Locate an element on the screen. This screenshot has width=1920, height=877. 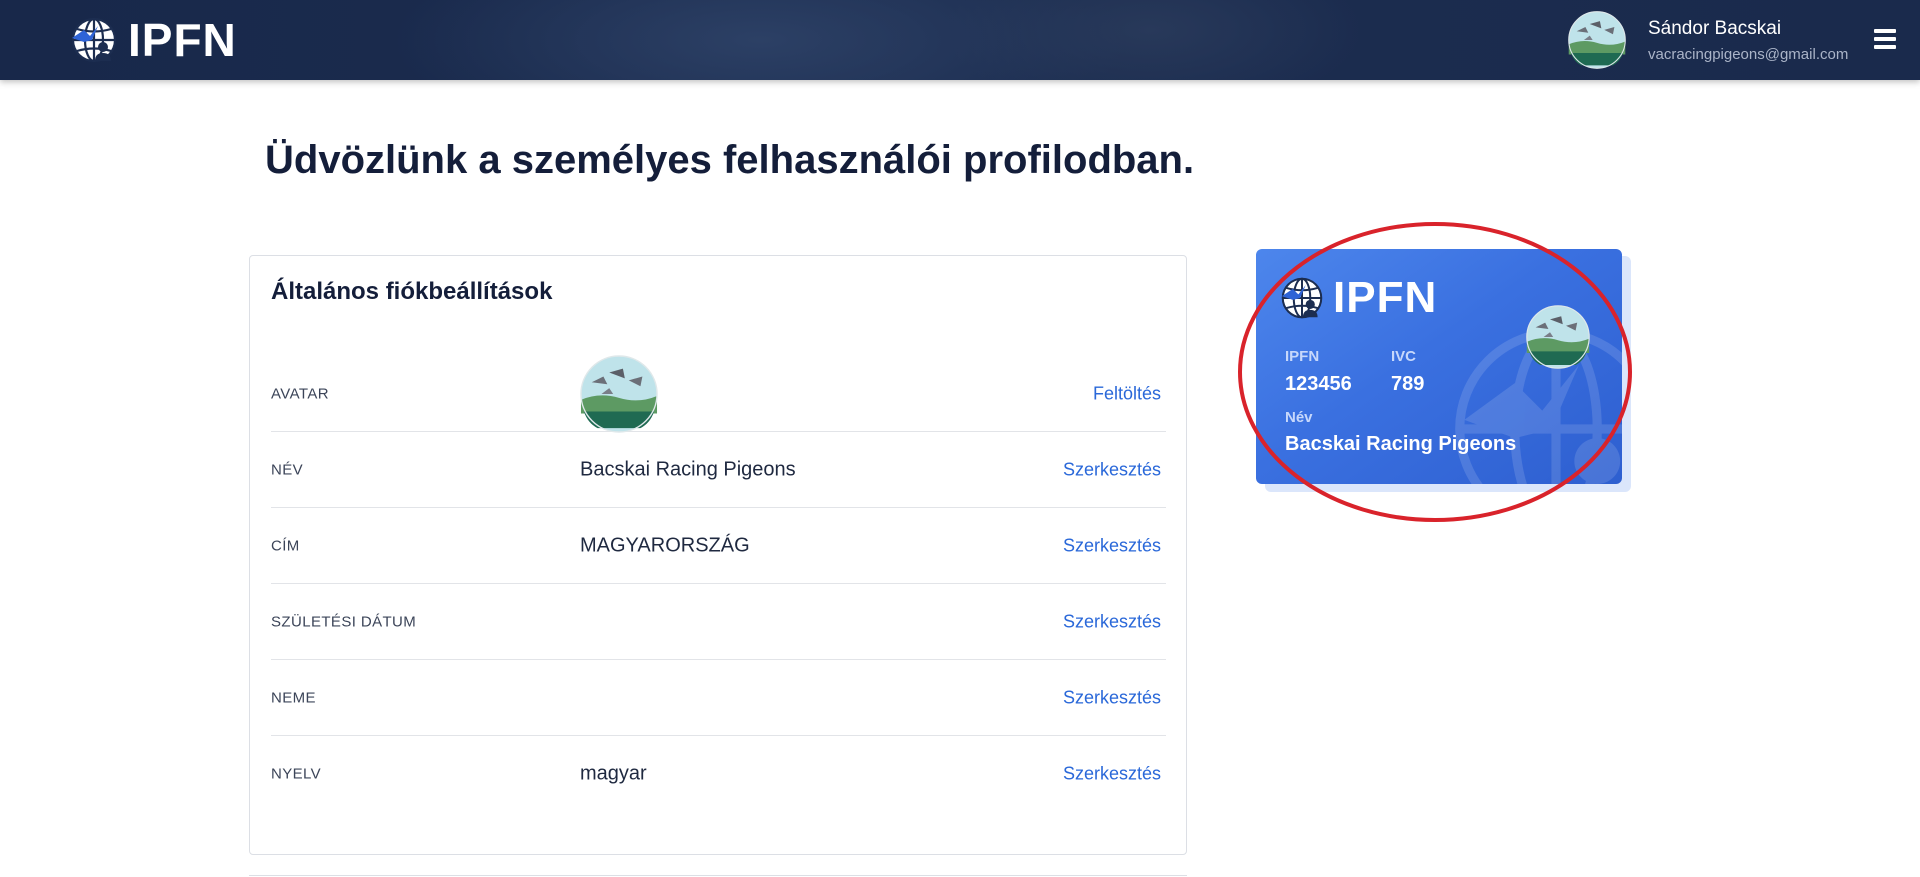
settings-title: Általános fiókbeállítások is located at coordinates (412, 291).